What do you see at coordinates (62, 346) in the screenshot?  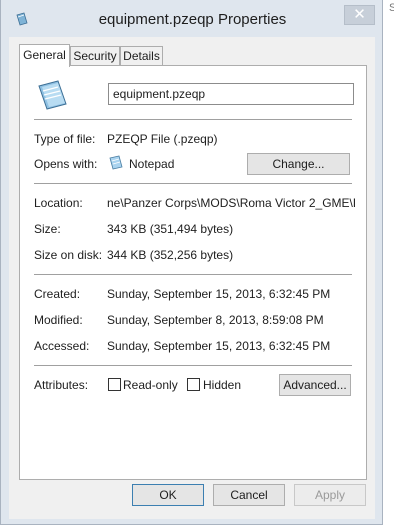 I see `accessed-label: Accessed:` at bounding box center [62, 346].